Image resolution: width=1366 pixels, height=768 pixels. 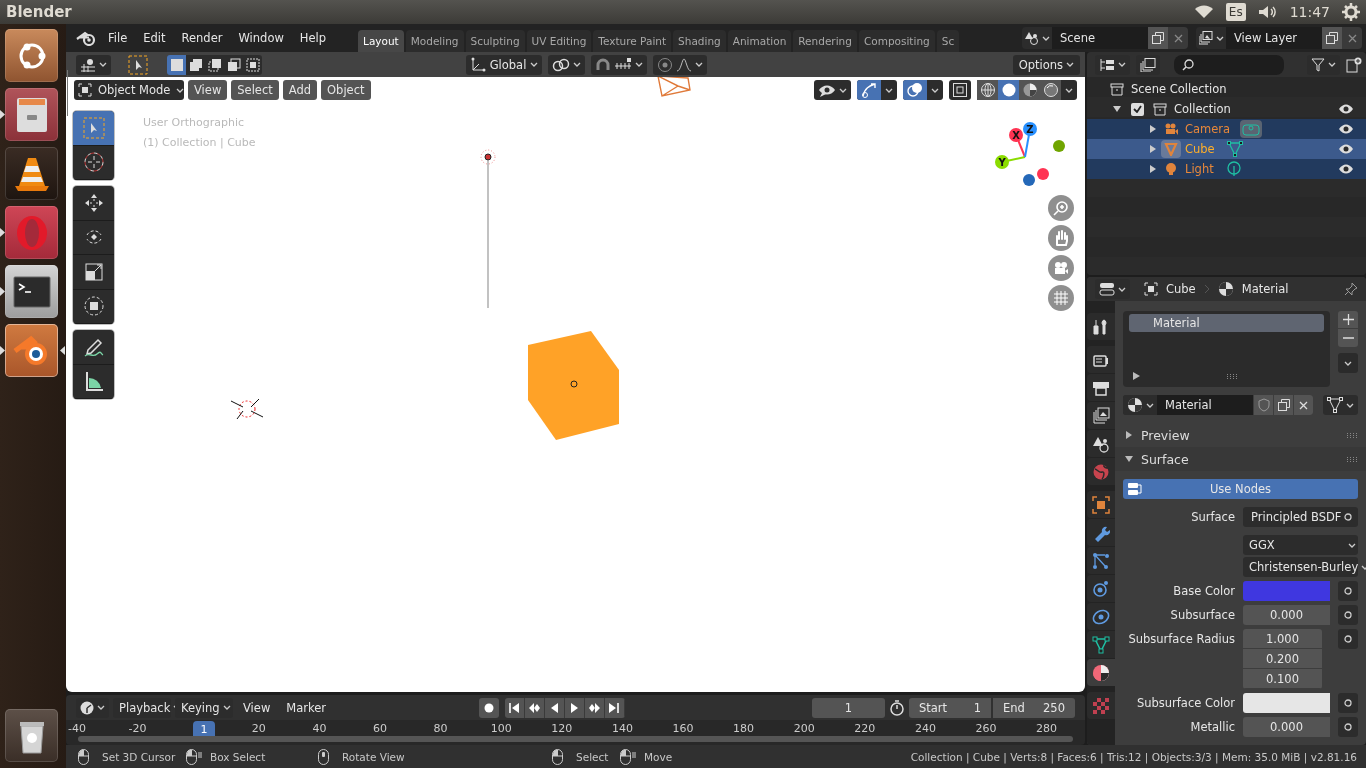 What do you see at coordinates (1199, 169) in the screenshot?
I see `tree-item: Light` at bounding box center [1199, 169].